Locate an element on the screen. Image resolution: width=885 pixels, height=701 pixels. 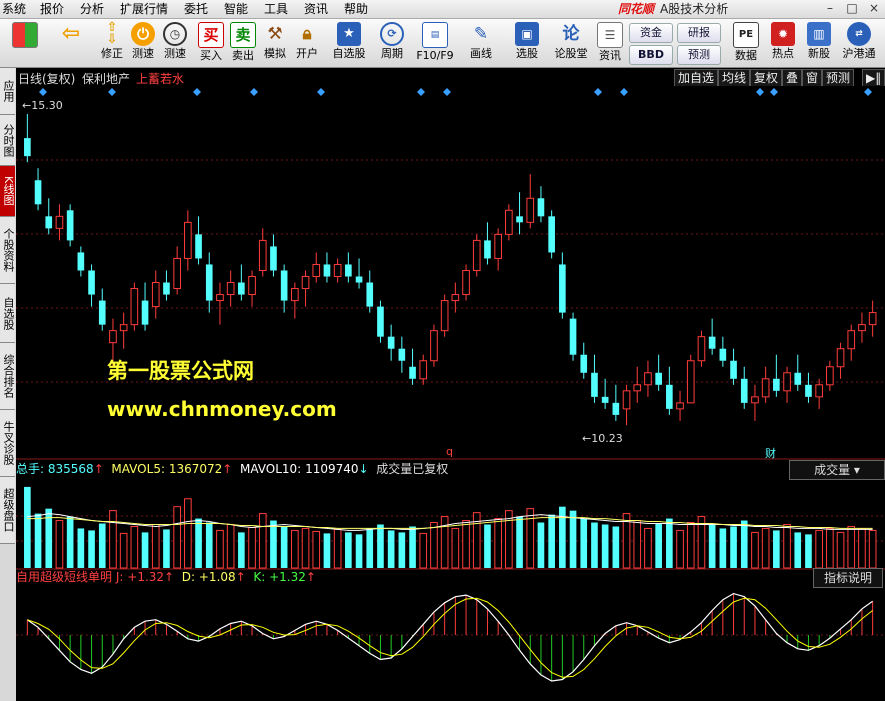
side-tab-super-order: 超级盘口 is located at coordinates (7, 510).